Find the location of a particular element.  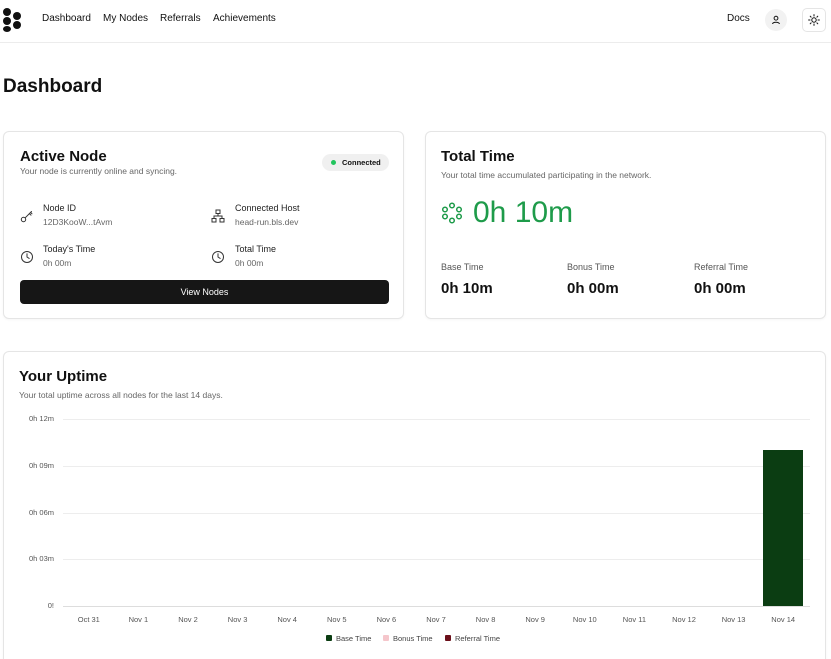

key-icon is located at coordinates (26, 217).